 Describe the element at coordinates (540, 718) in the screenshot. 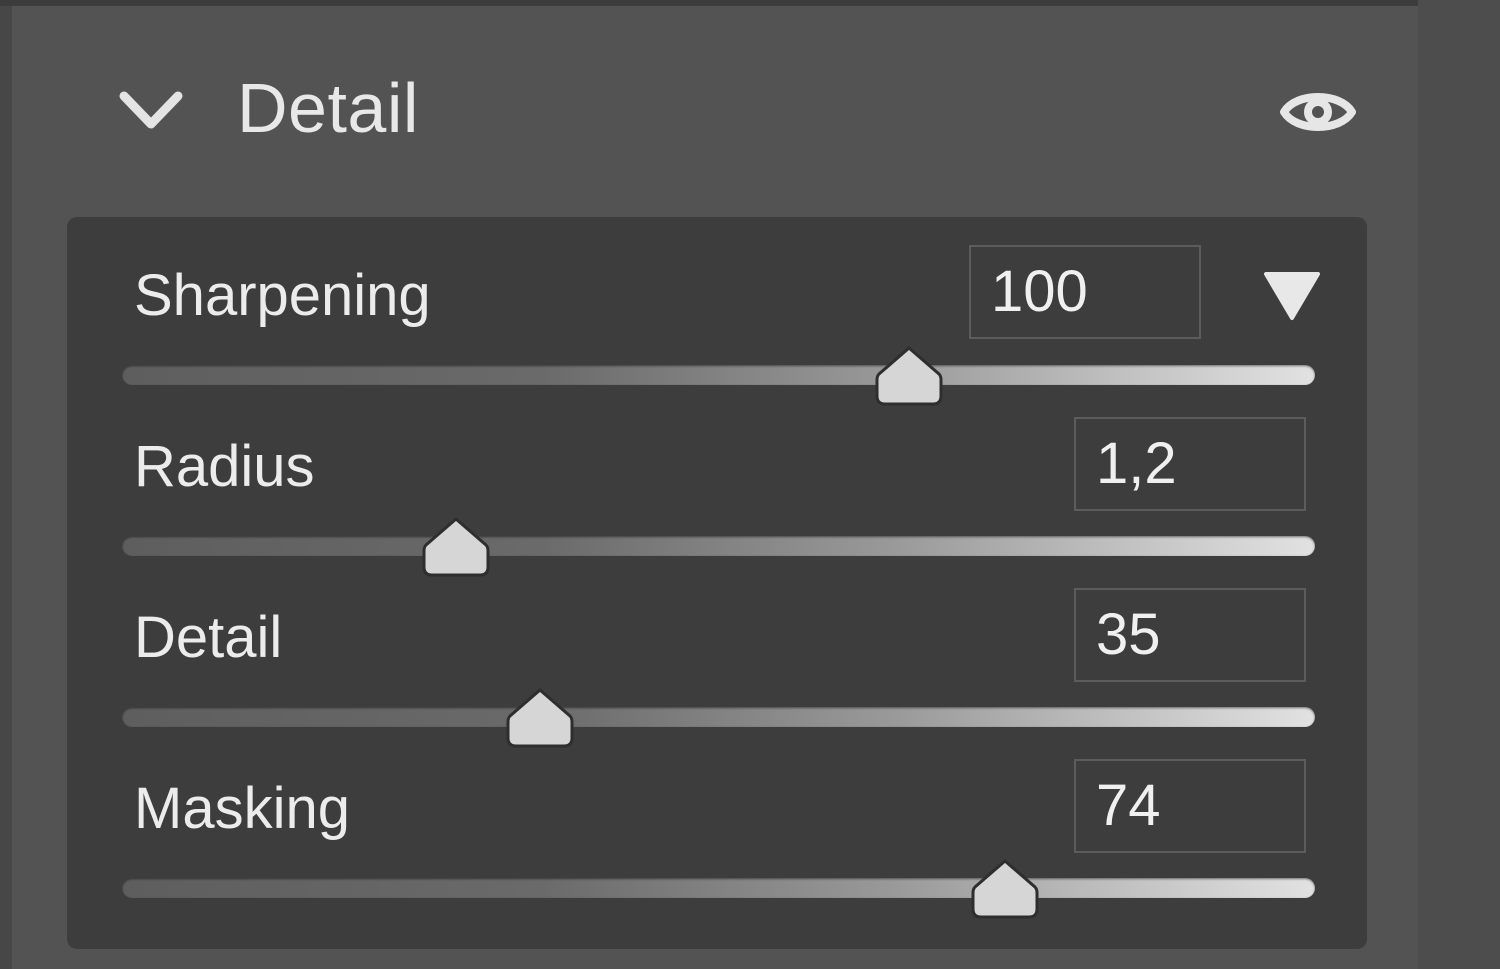

I see `detail-slider-thumb` at that location.